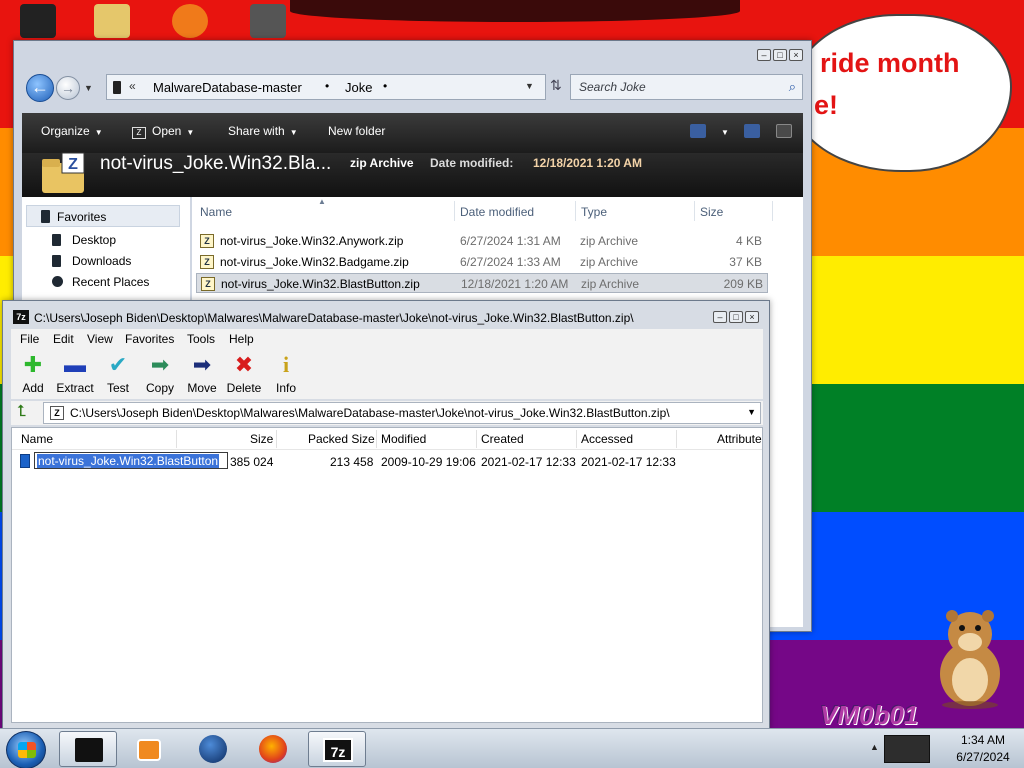  Describe the element at coordinates (149, 749) in the screenshot. I see `taskbar-media-player-button` at that location.